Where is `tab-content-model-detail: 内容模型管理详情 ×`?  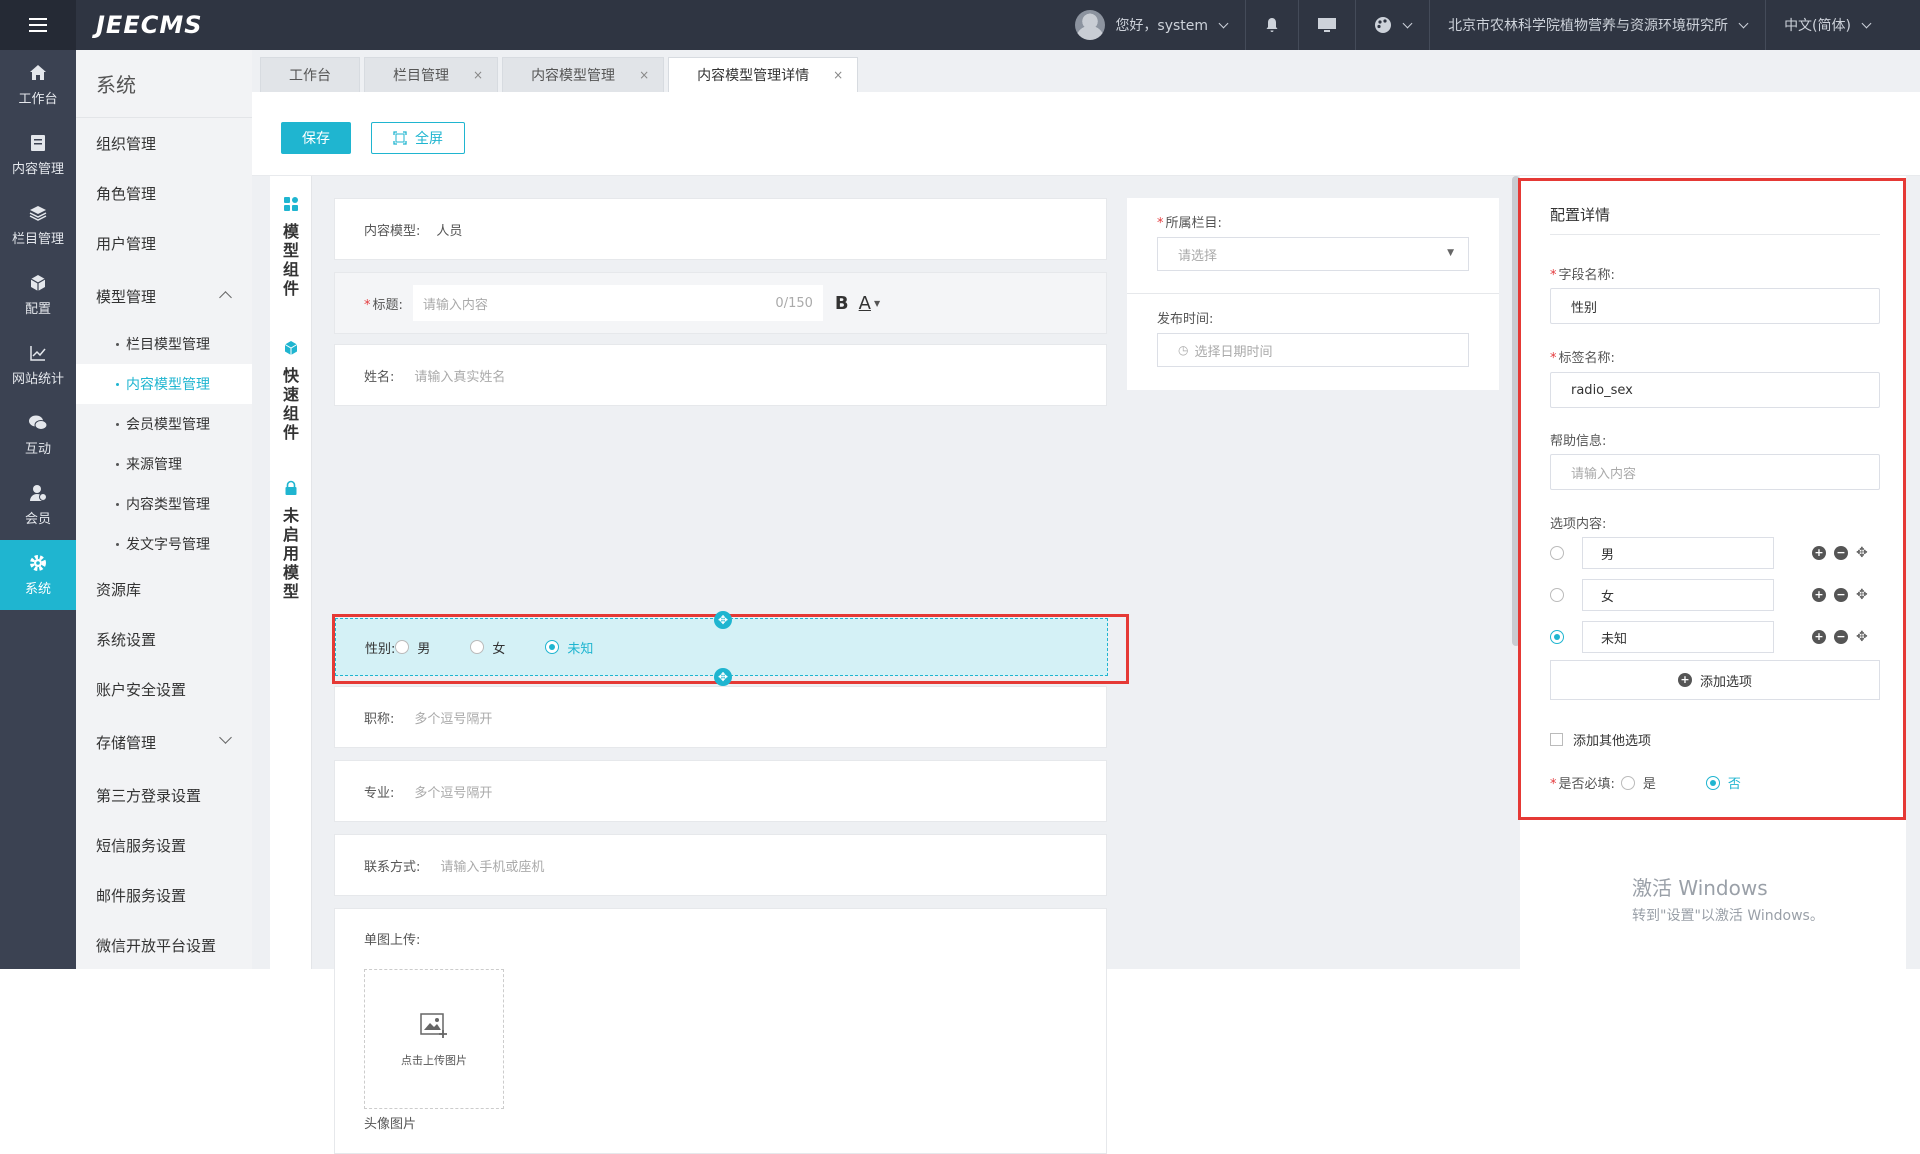 tab-content-model-detail: 内容模型管理详情 × is located at coordinates (763, 74).